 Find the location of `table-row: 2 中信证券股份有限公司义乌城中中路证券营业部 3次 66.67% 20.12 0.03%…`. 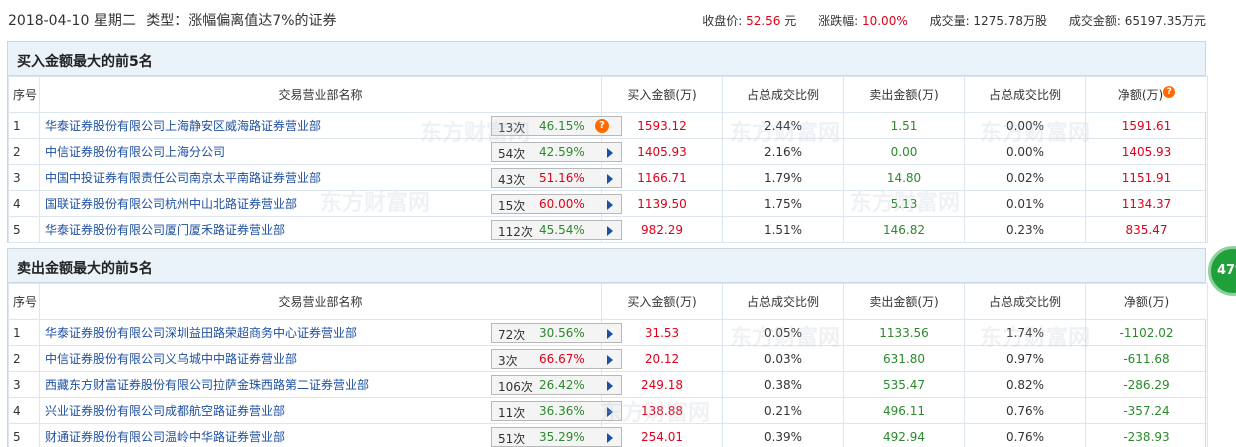

table-row: 2 中信证券股份有限公司义乌城中中路证券营业部 3次 66.67% 20.12 0.03%… is located at coordinates (608, 358).